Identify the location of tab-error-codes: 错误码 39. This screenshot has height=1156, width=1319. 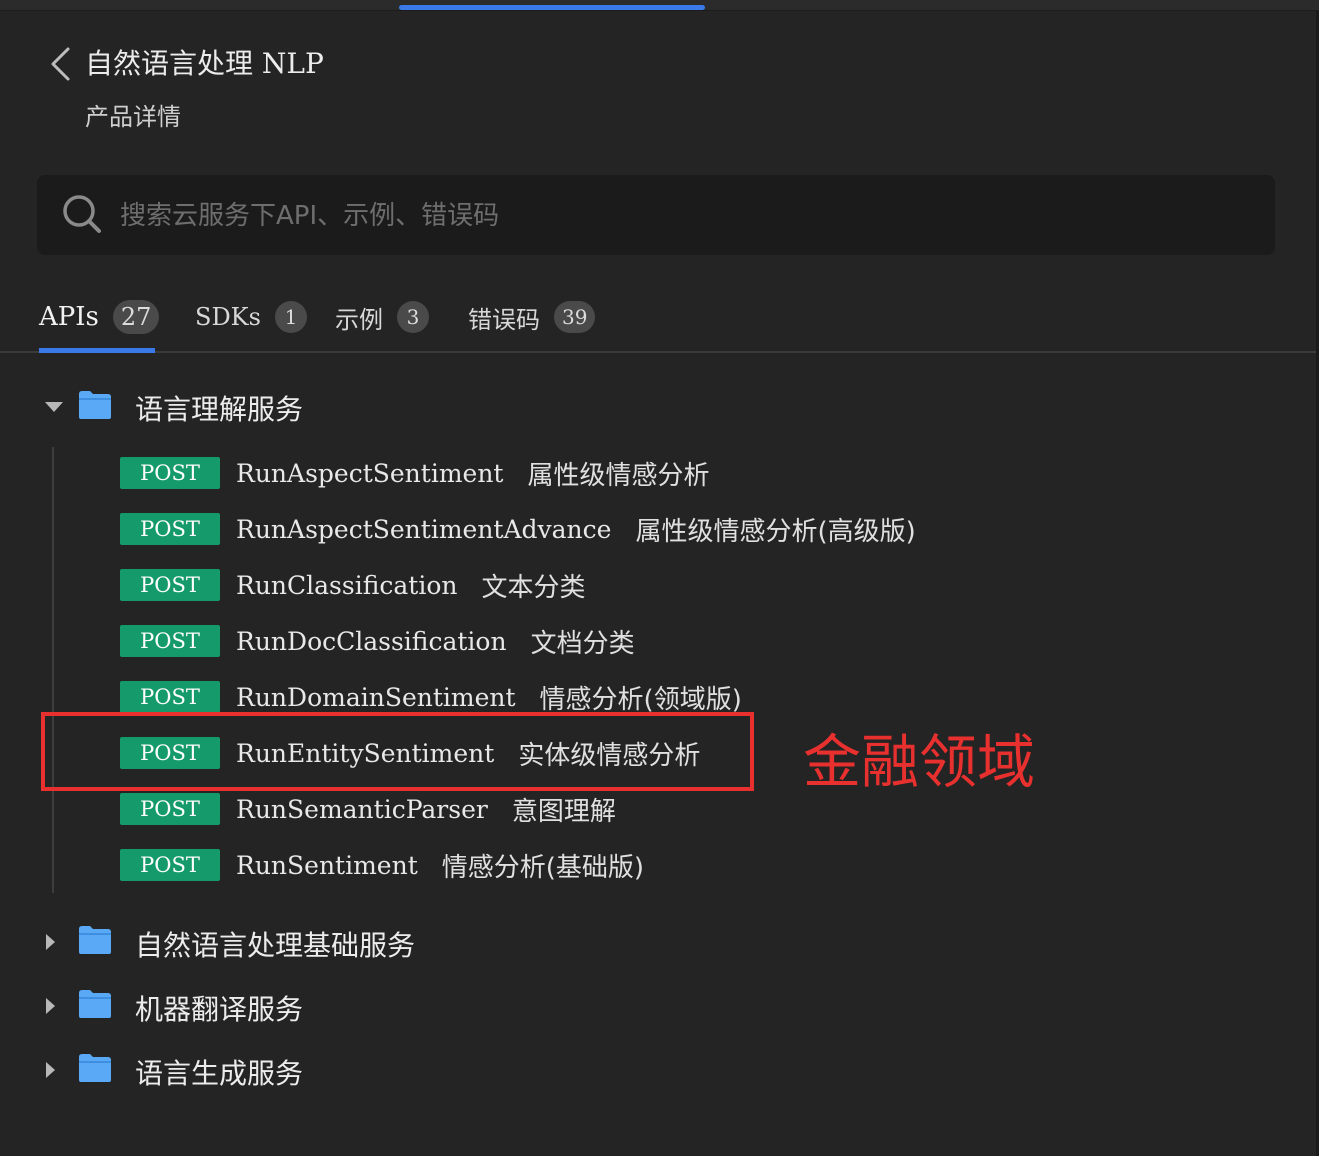
(532, 317).